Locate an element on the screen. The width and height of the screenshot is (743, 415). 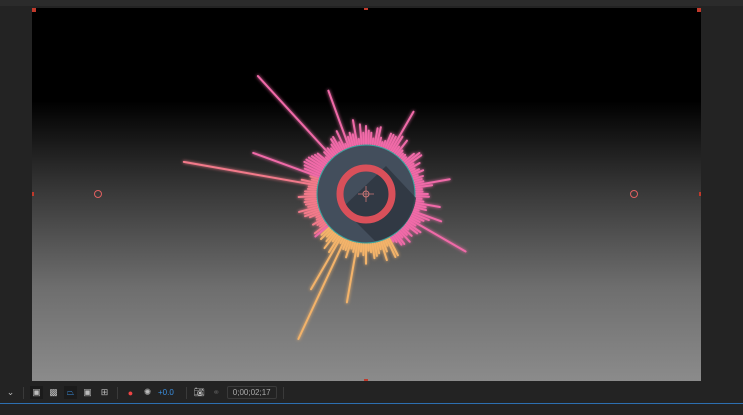
exposure-value: +0.0 is located at coordinates (166, 392).